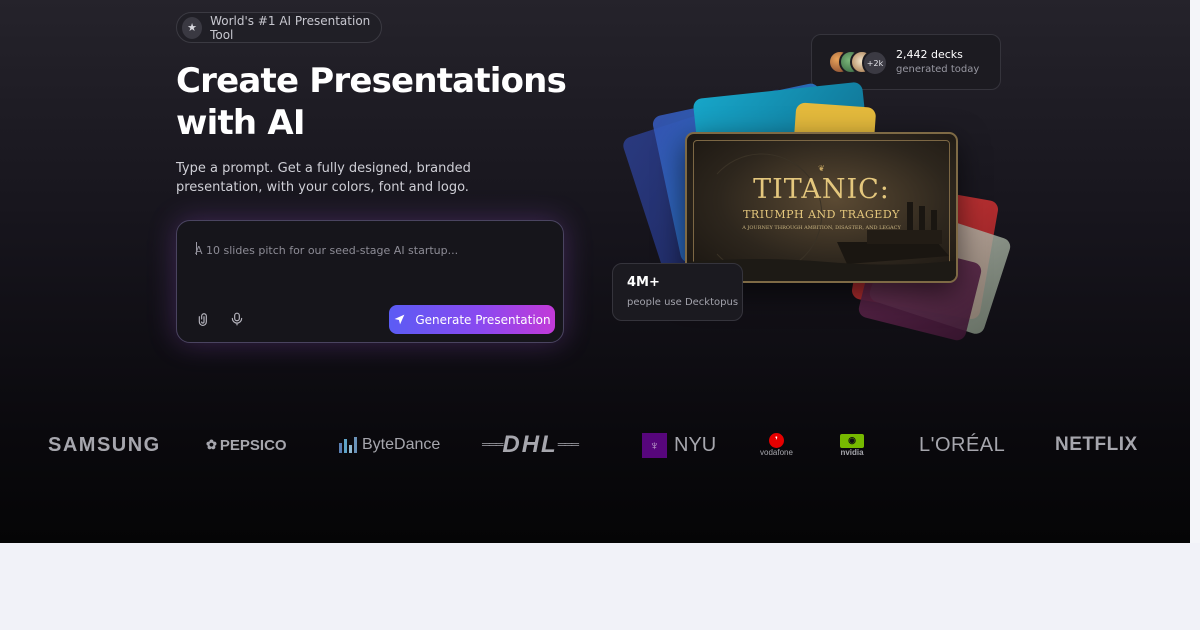 This screenshot has height=630, width=1200. I want to click on generate-presentation-button: Generate Presentation, so click(472, 319).